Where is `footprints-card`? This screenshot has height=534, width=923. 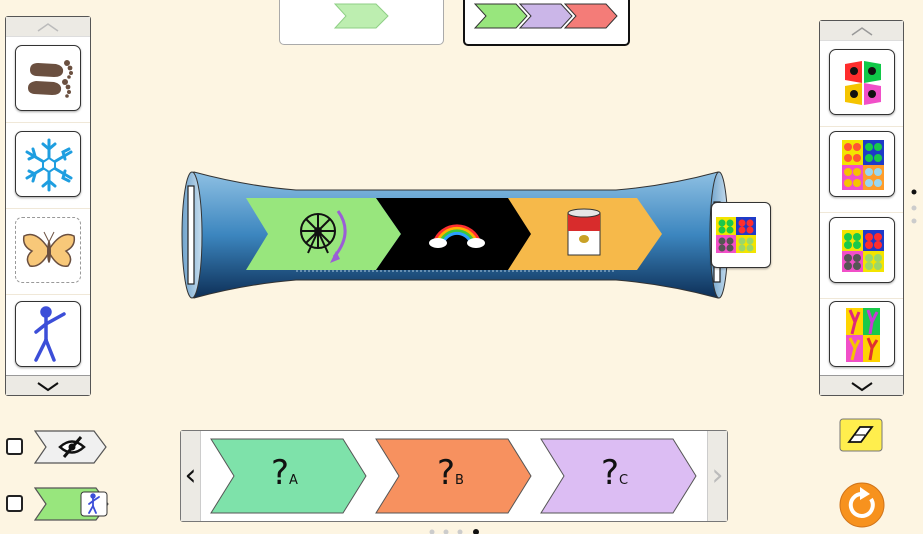
footprints-card is located at coordinates (48, 78).